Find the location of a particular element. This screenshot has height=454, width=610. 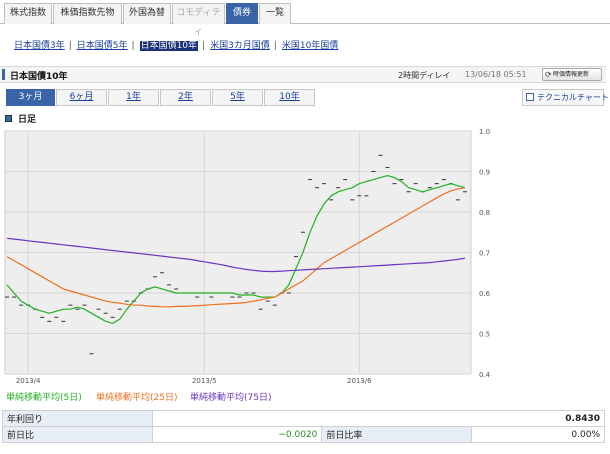

stats-table: 年利回り 0.8430 前日比 −0.0020 前日比率 0.00% is located at coordinates (303, 426).